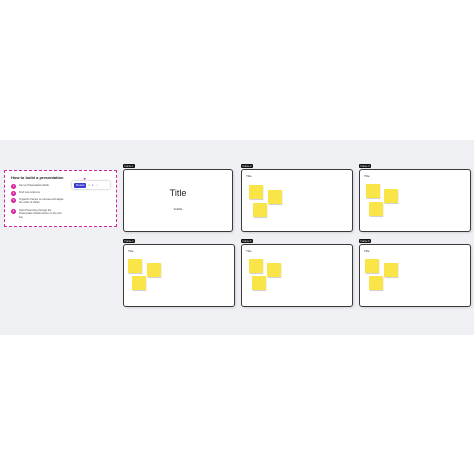  Describe the element at coordinates (179, 275) in the screenshot. I see `frame-slide-4: Title` at that location.